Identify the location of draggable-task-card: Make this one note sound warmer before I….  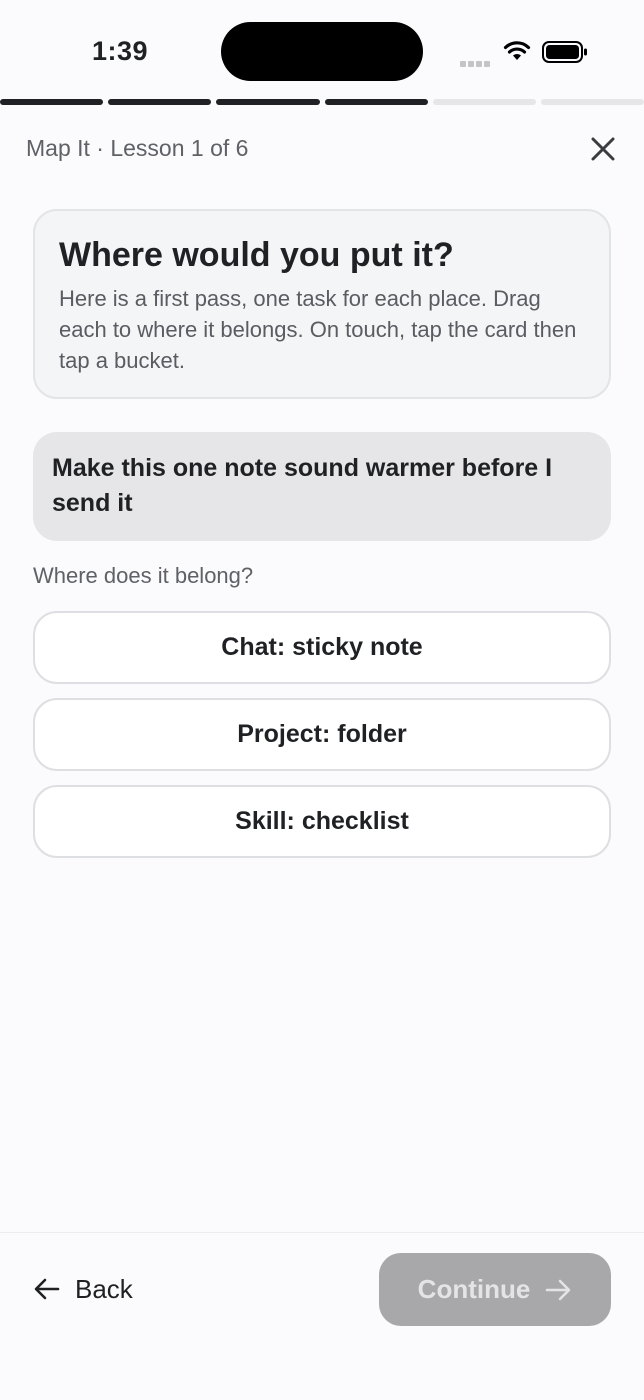
(322, 486).